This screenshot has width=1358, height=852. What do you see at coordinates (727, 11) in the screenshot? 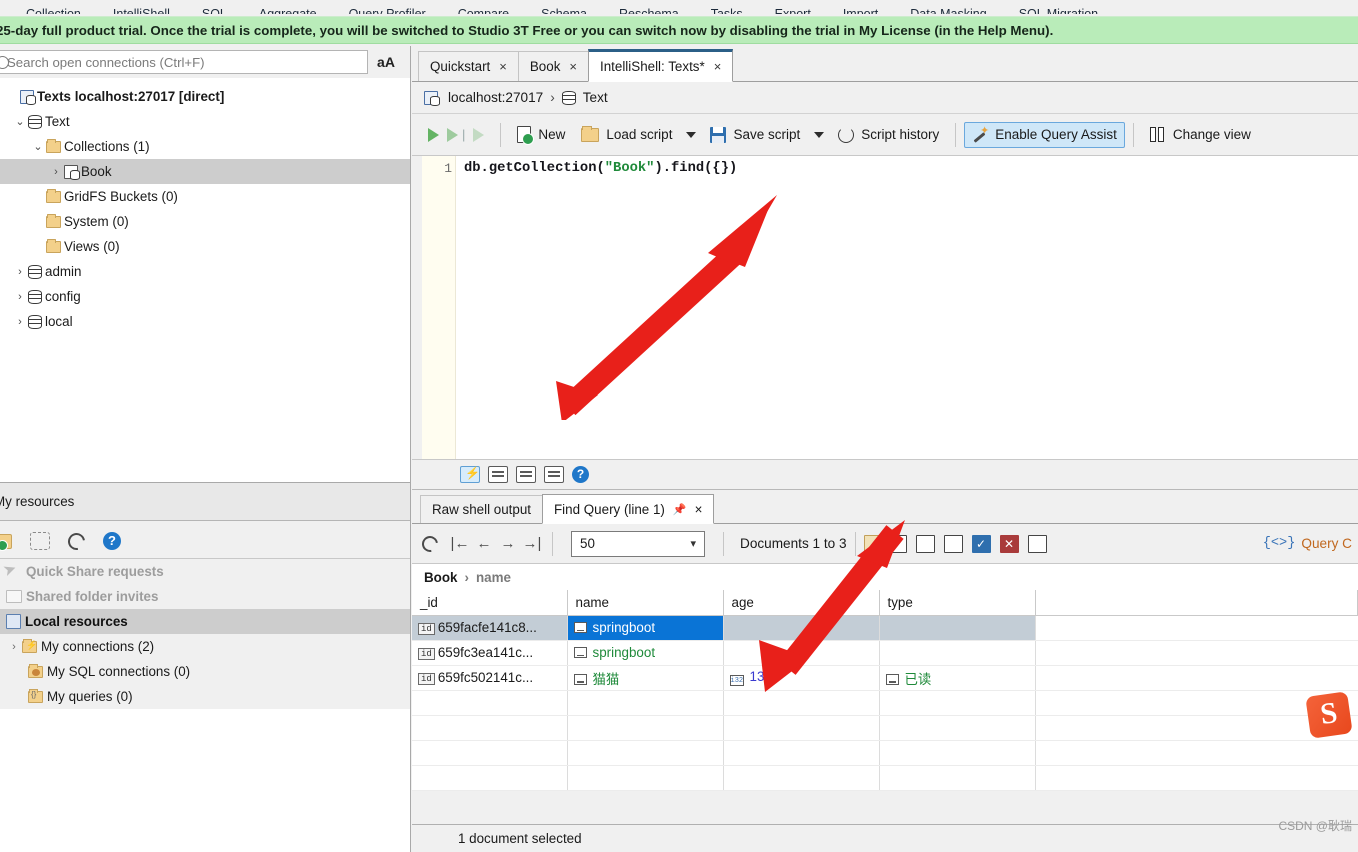
I see `menu-item-tasks: Tasks` at bounding box center [727, 11].